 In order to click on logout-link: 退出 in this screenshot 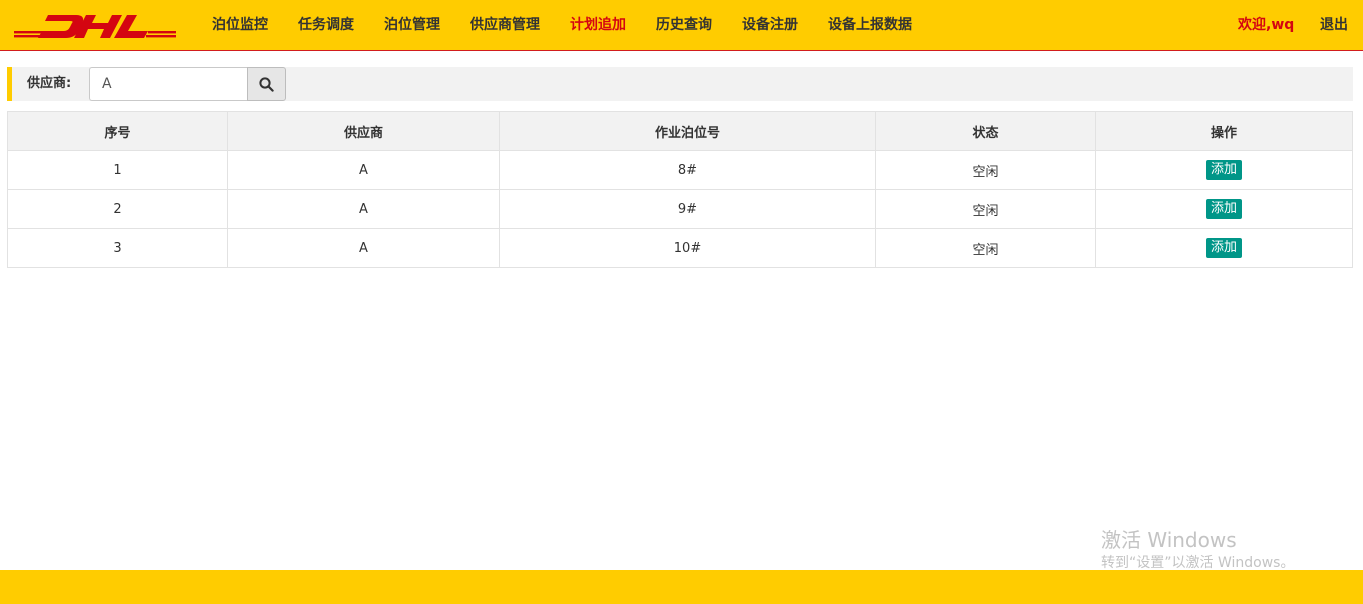, I will do `click(1334, 25)`.